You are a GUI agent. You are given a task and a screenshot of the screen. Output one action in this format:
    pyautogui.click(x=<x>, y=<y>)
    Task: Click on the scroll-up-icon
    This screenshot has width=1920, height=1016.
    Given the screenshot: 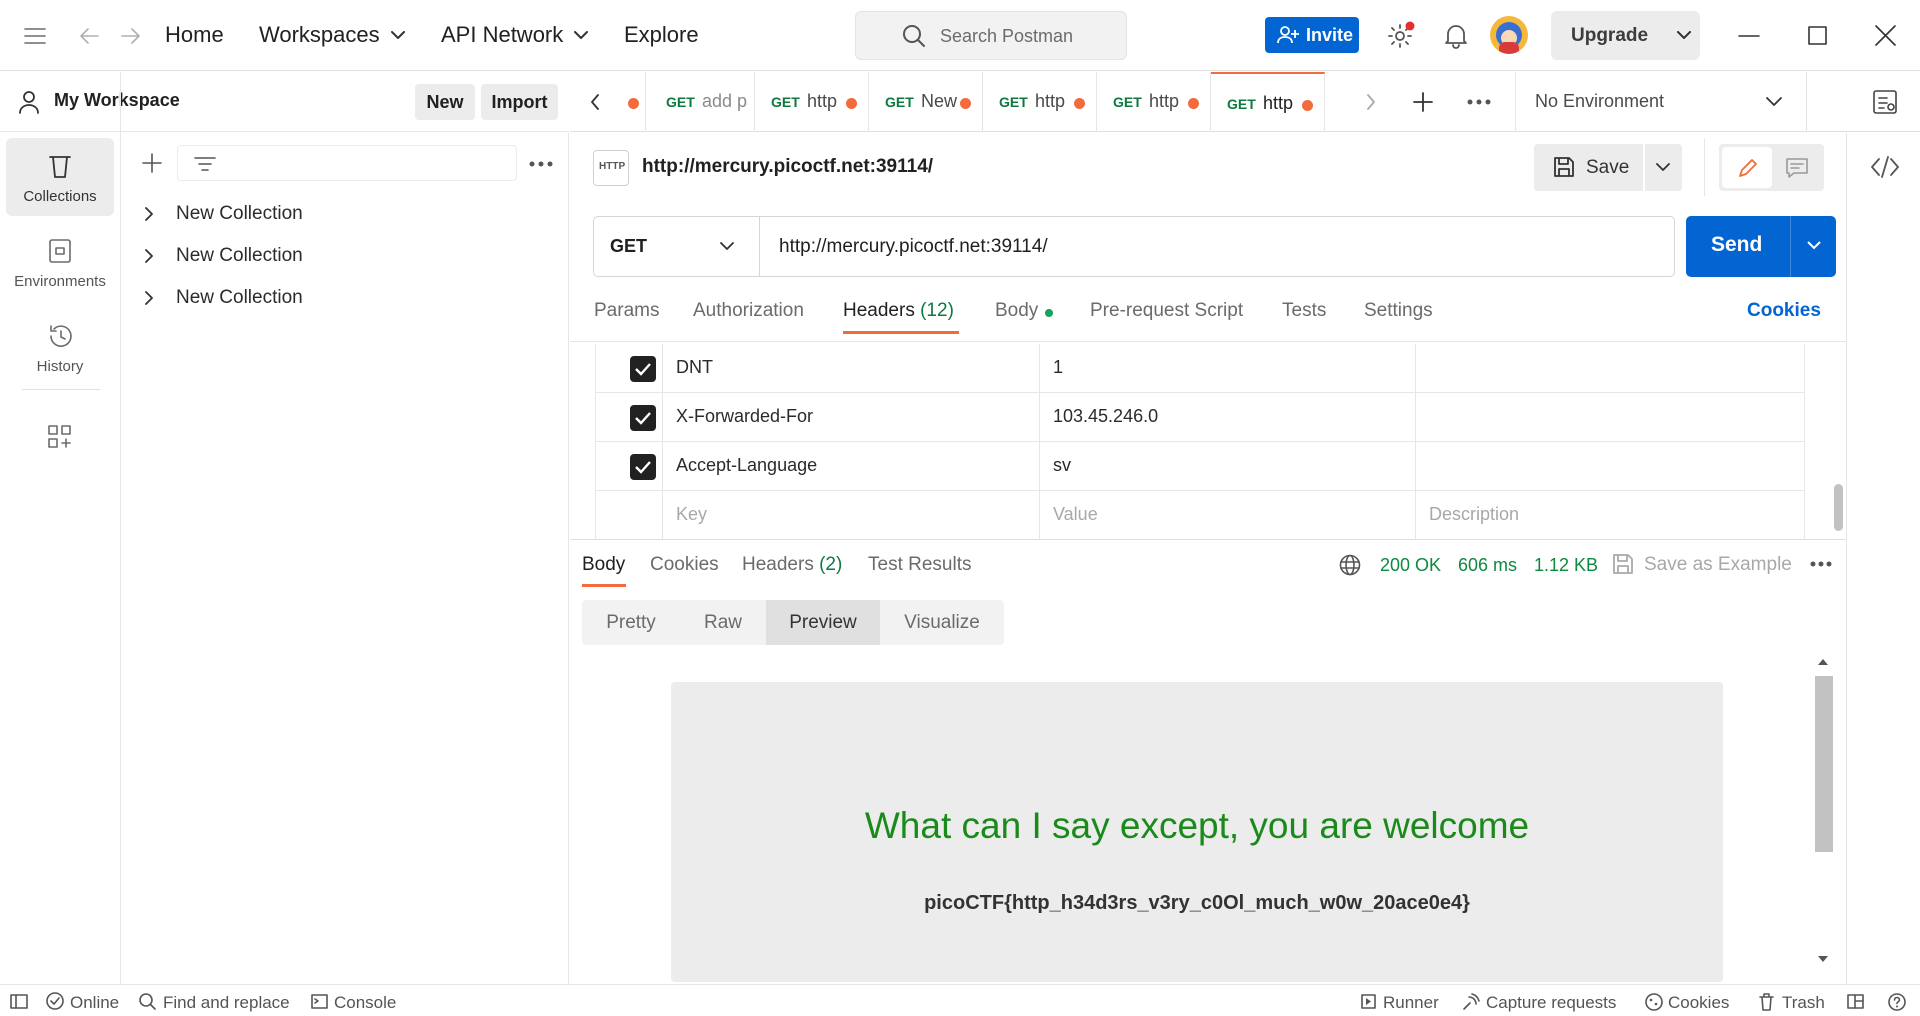 What is the action you would take?
    pyautogui.click(x=1823, y=662)
    